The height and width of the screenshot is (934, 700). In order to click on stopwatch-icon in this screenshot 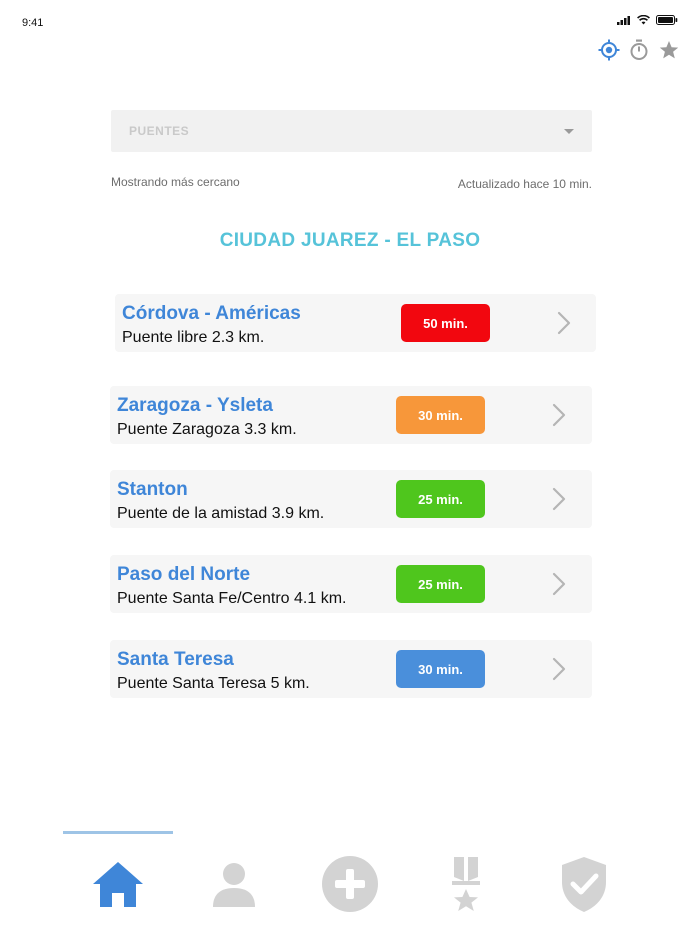, I will do `click(639, 49)`.